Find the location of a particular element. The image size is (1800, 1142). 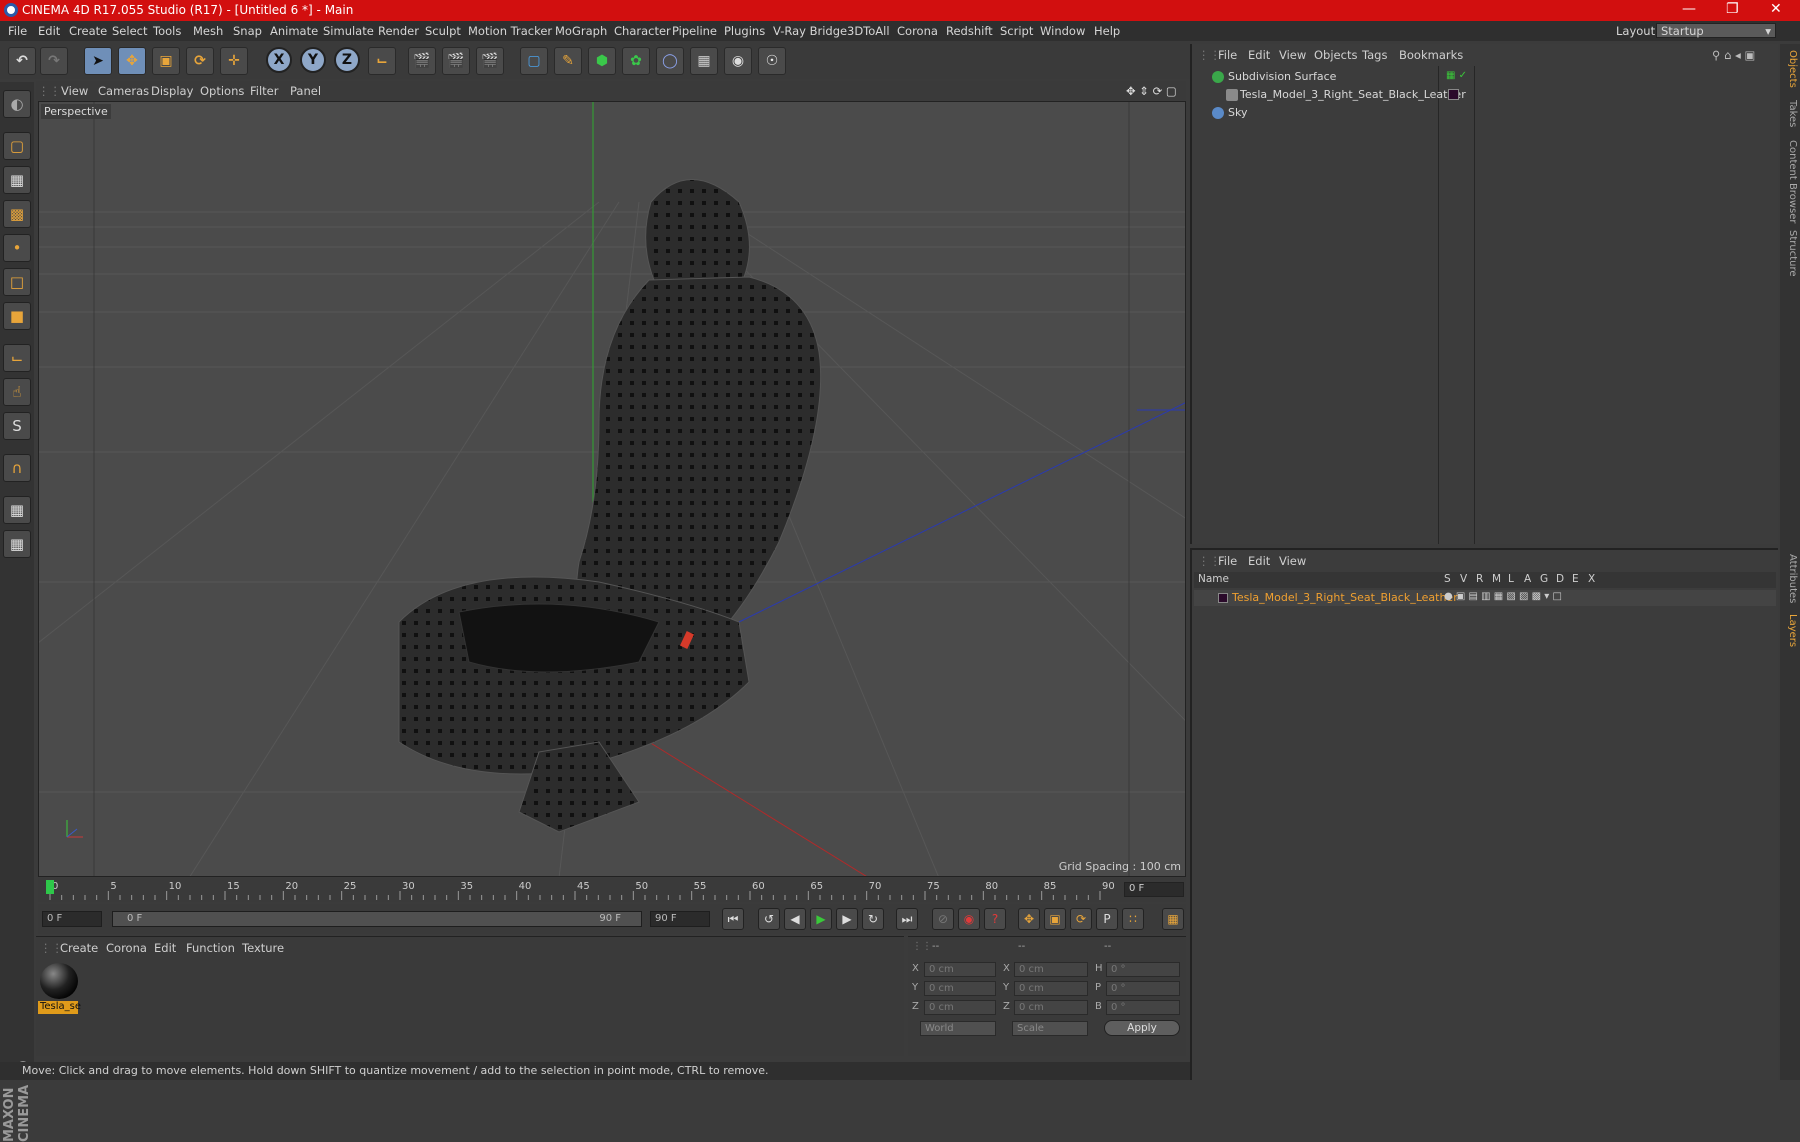

mat-menu-create: Create is located at coordinates (79, 948).